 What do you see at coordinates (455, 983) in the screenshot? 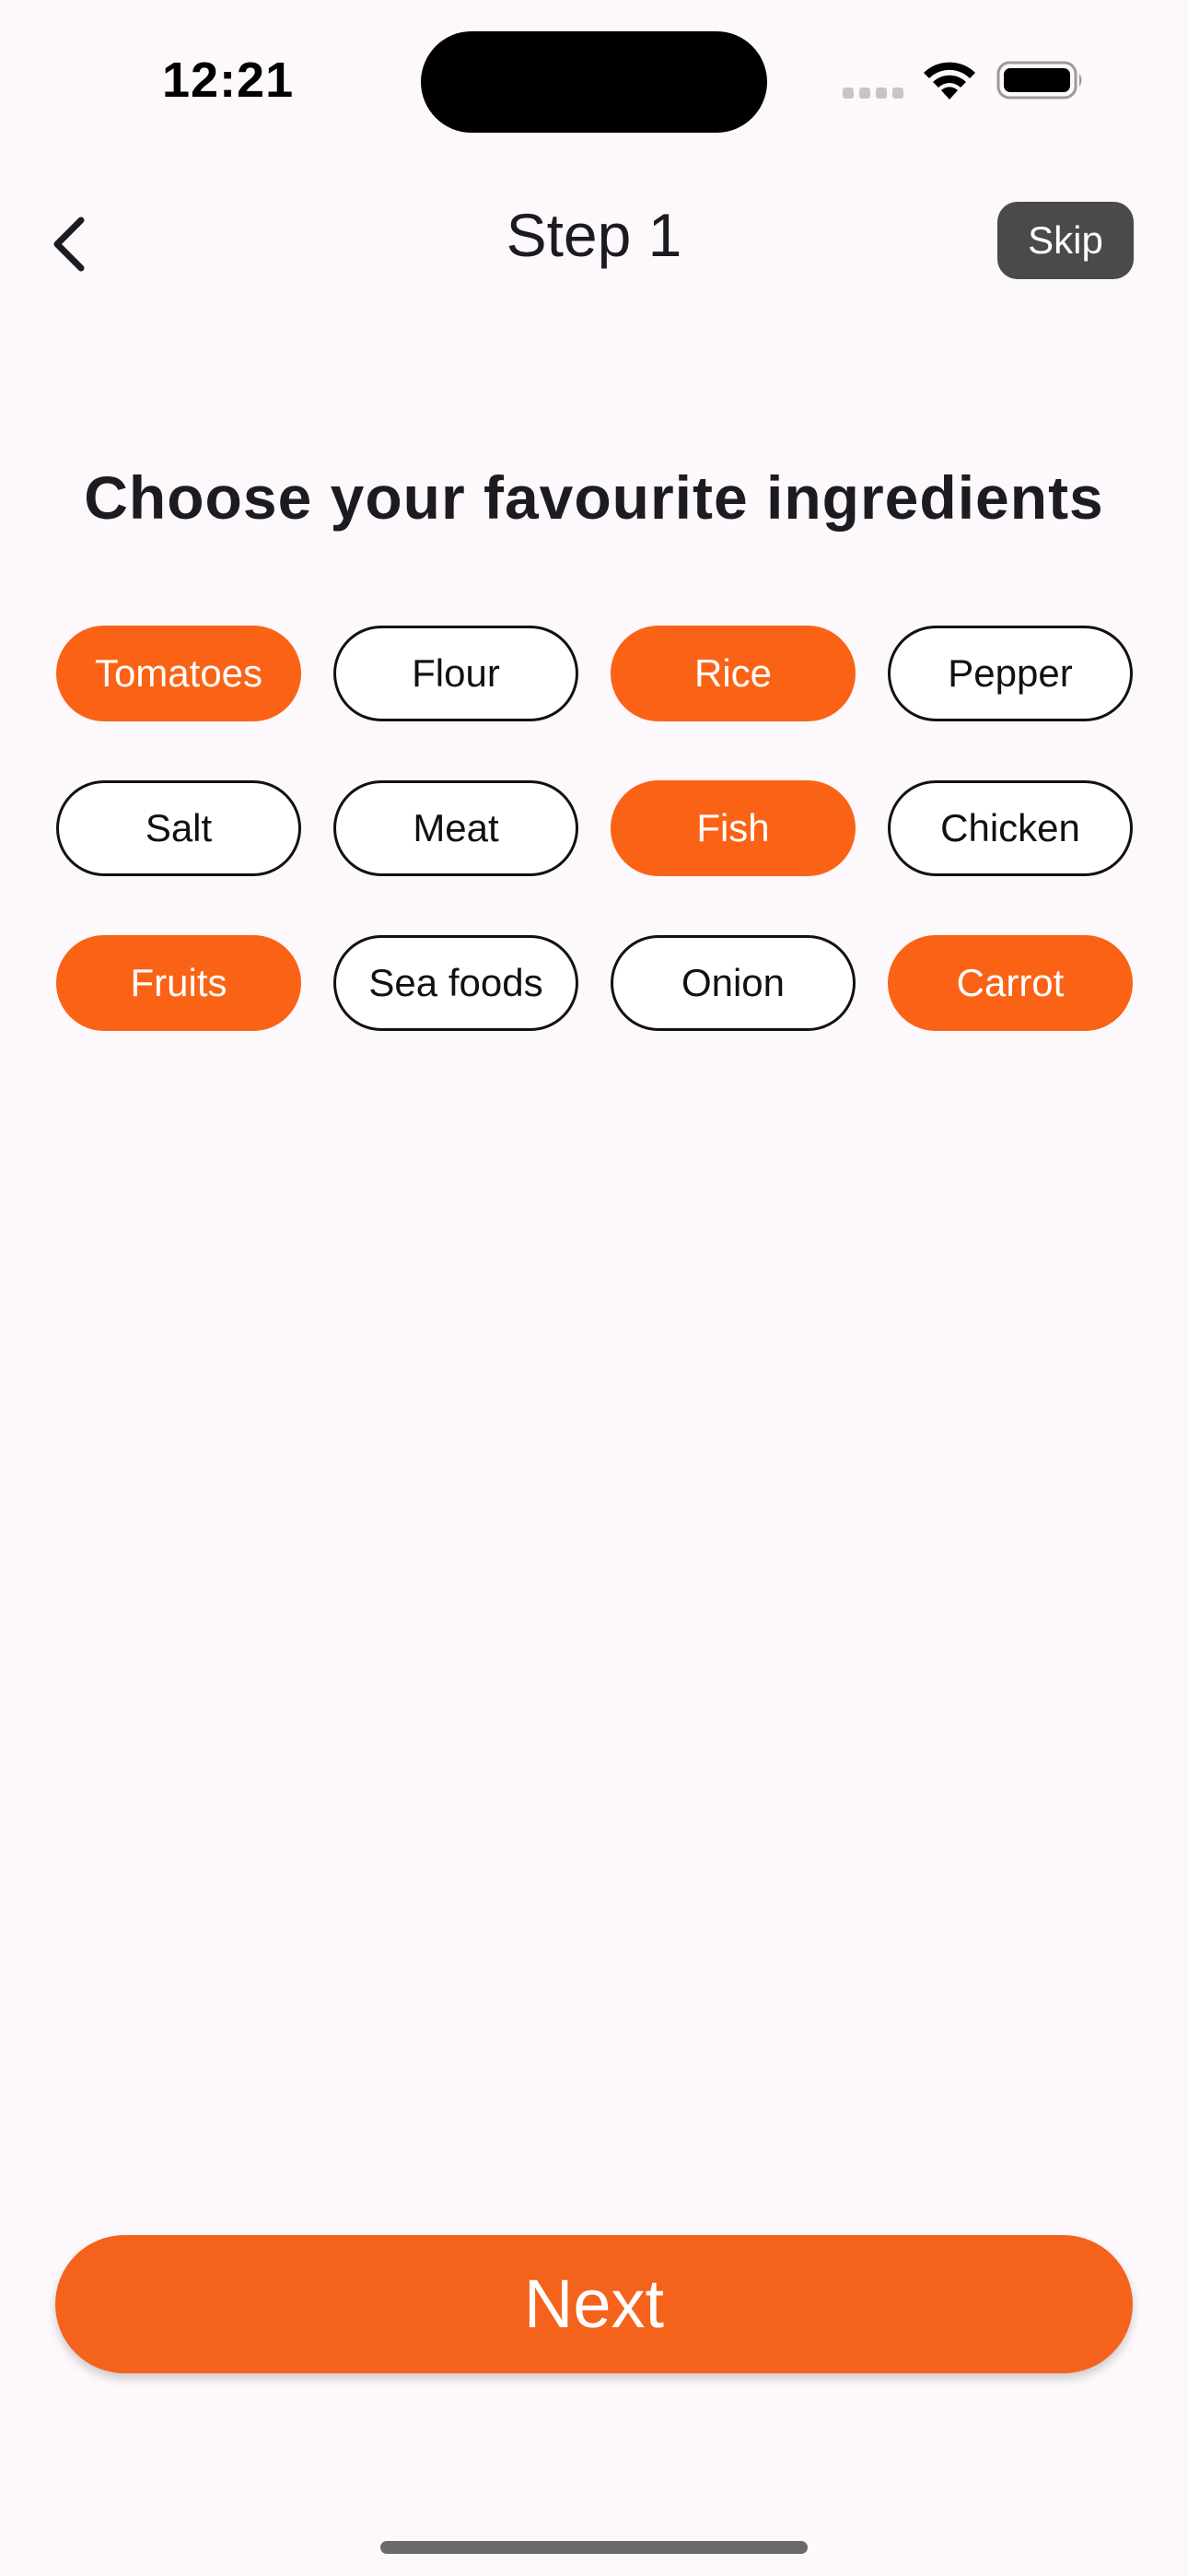
I see `ingredient-chip: Sea foods` at bounding box center [455, 983].